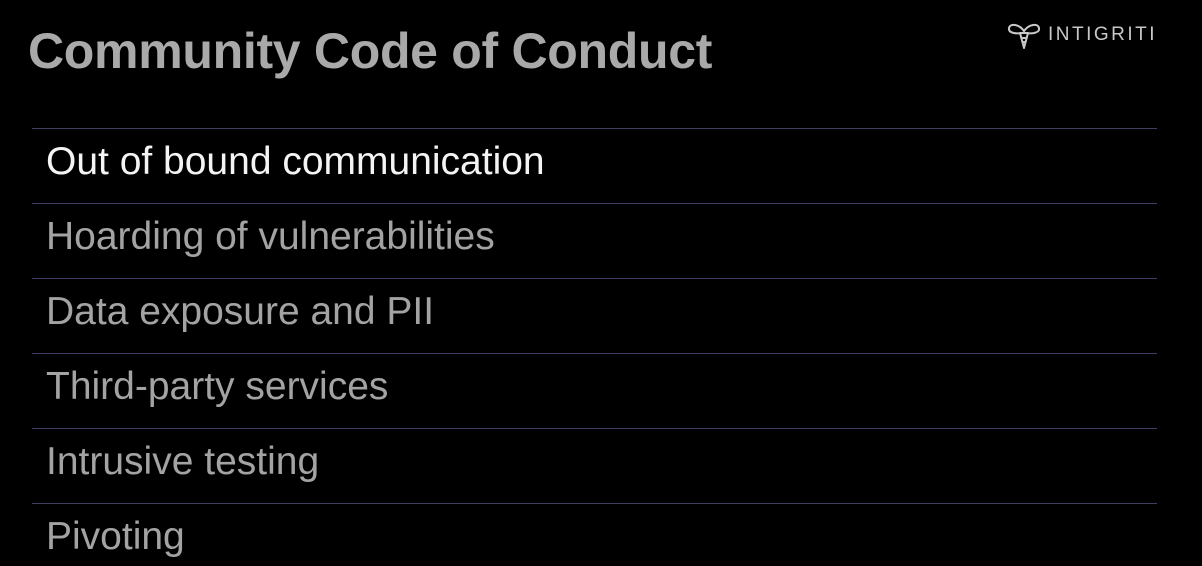 This screenshot has width=1202, height=566. Describe the element at coordinates (594, 165) in the screenshot. I see `list-item: Out of bound communication` at that location.